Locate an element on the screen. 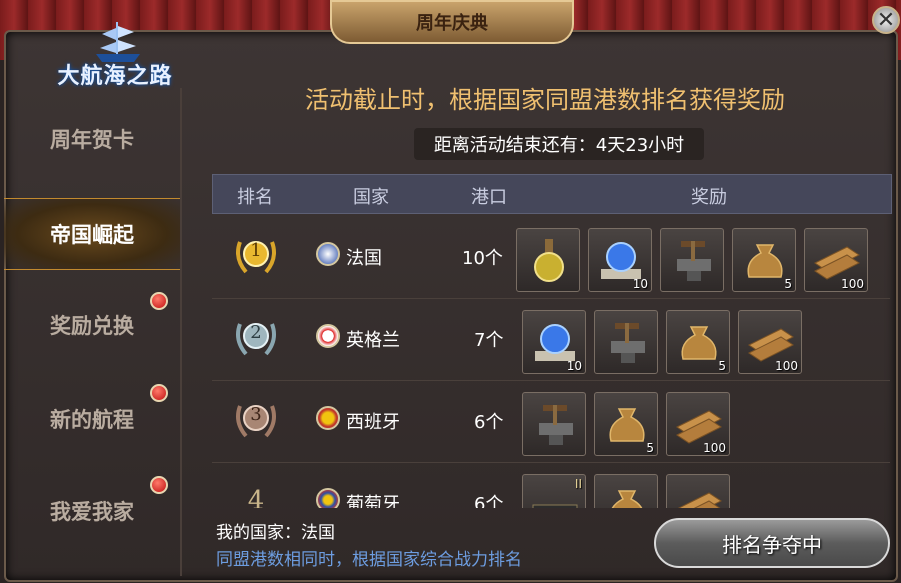  port-count: 10个 is located at coordinates (482, 258).